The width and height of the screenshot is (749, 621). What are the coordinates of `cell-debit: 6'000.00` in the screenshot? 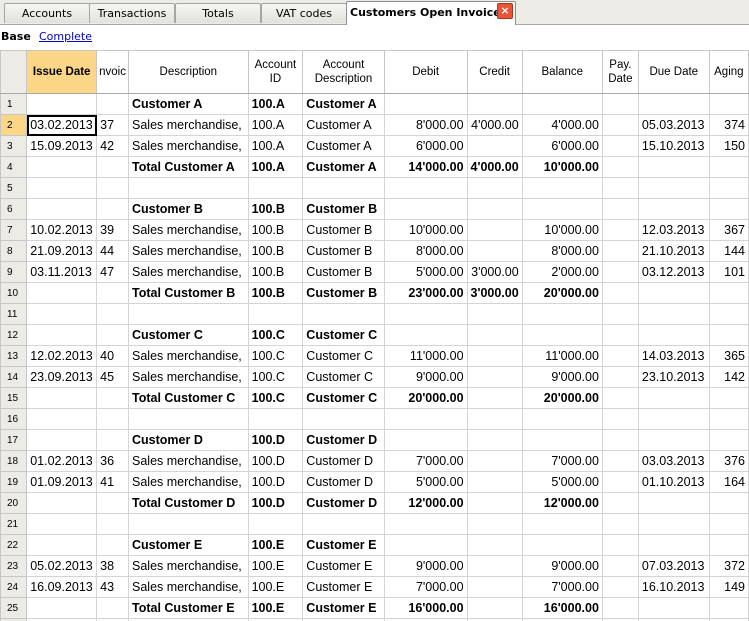 It's located at (425, 146).